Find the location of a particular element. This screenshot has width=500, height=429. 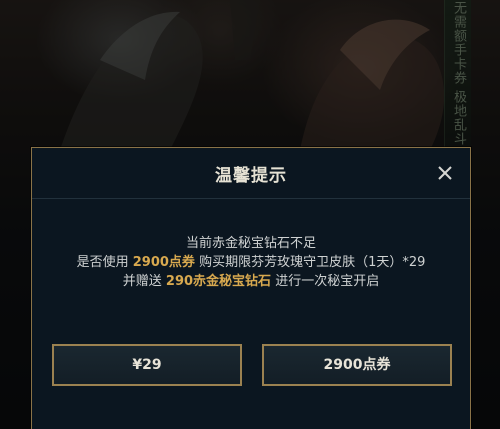

message-line-1: 当前赤金秘宝钻石不足 is located at coordinates (250, 243).